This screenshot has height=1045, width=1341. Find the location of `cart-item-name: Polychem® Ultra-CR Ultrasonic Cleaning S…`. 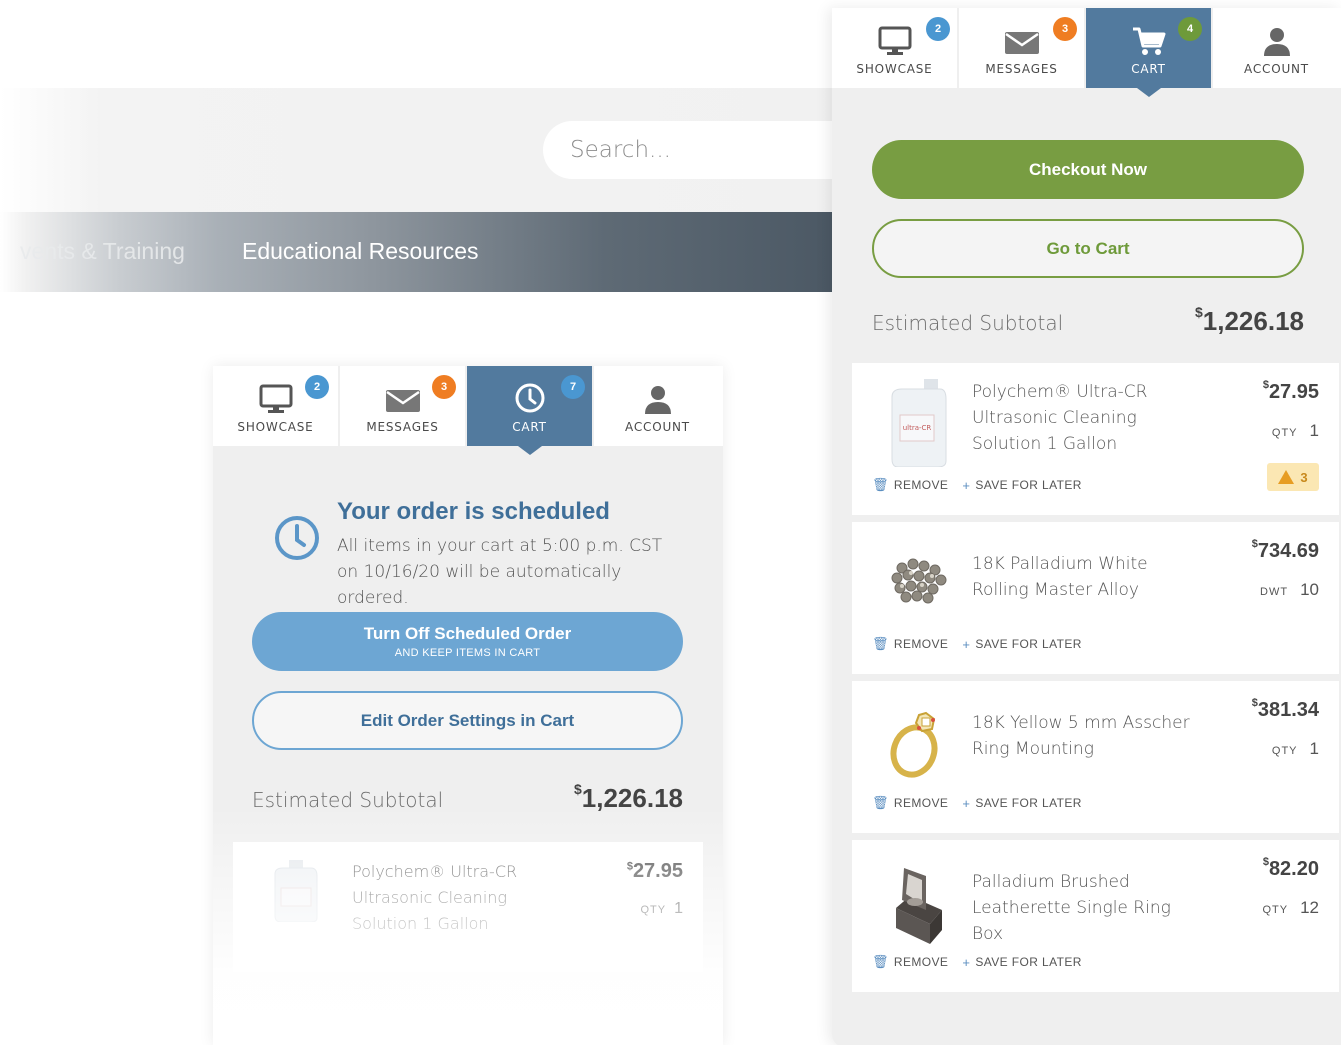

cart-item-name: Polychem® Ultra-CR Ultrasonic Cleaning S… is located at coordinates (1060, 418).